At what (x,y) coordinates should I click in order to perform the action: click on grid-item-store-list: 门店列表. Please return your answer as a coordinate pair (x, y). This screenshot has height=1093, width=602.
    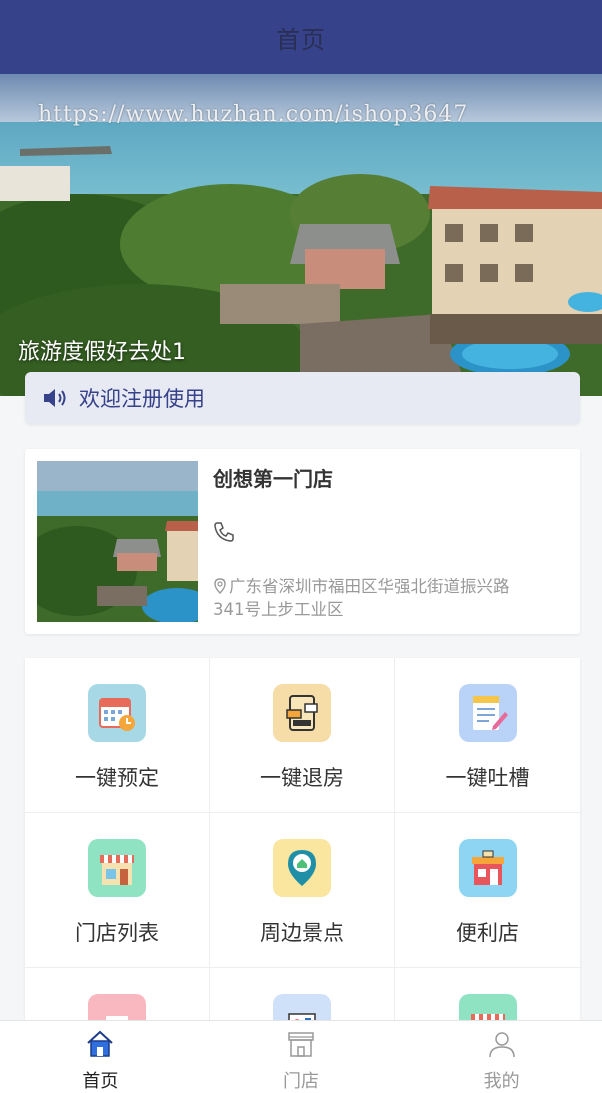
    Looking at the image, I should click on (117, 890).